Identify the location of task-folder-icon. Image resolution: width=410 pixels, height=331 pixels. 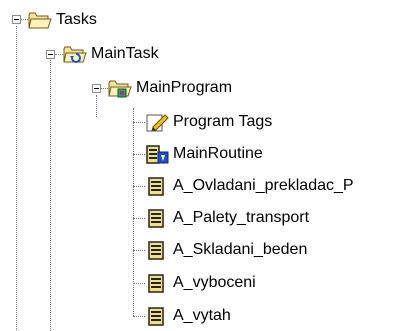
(75, 54).